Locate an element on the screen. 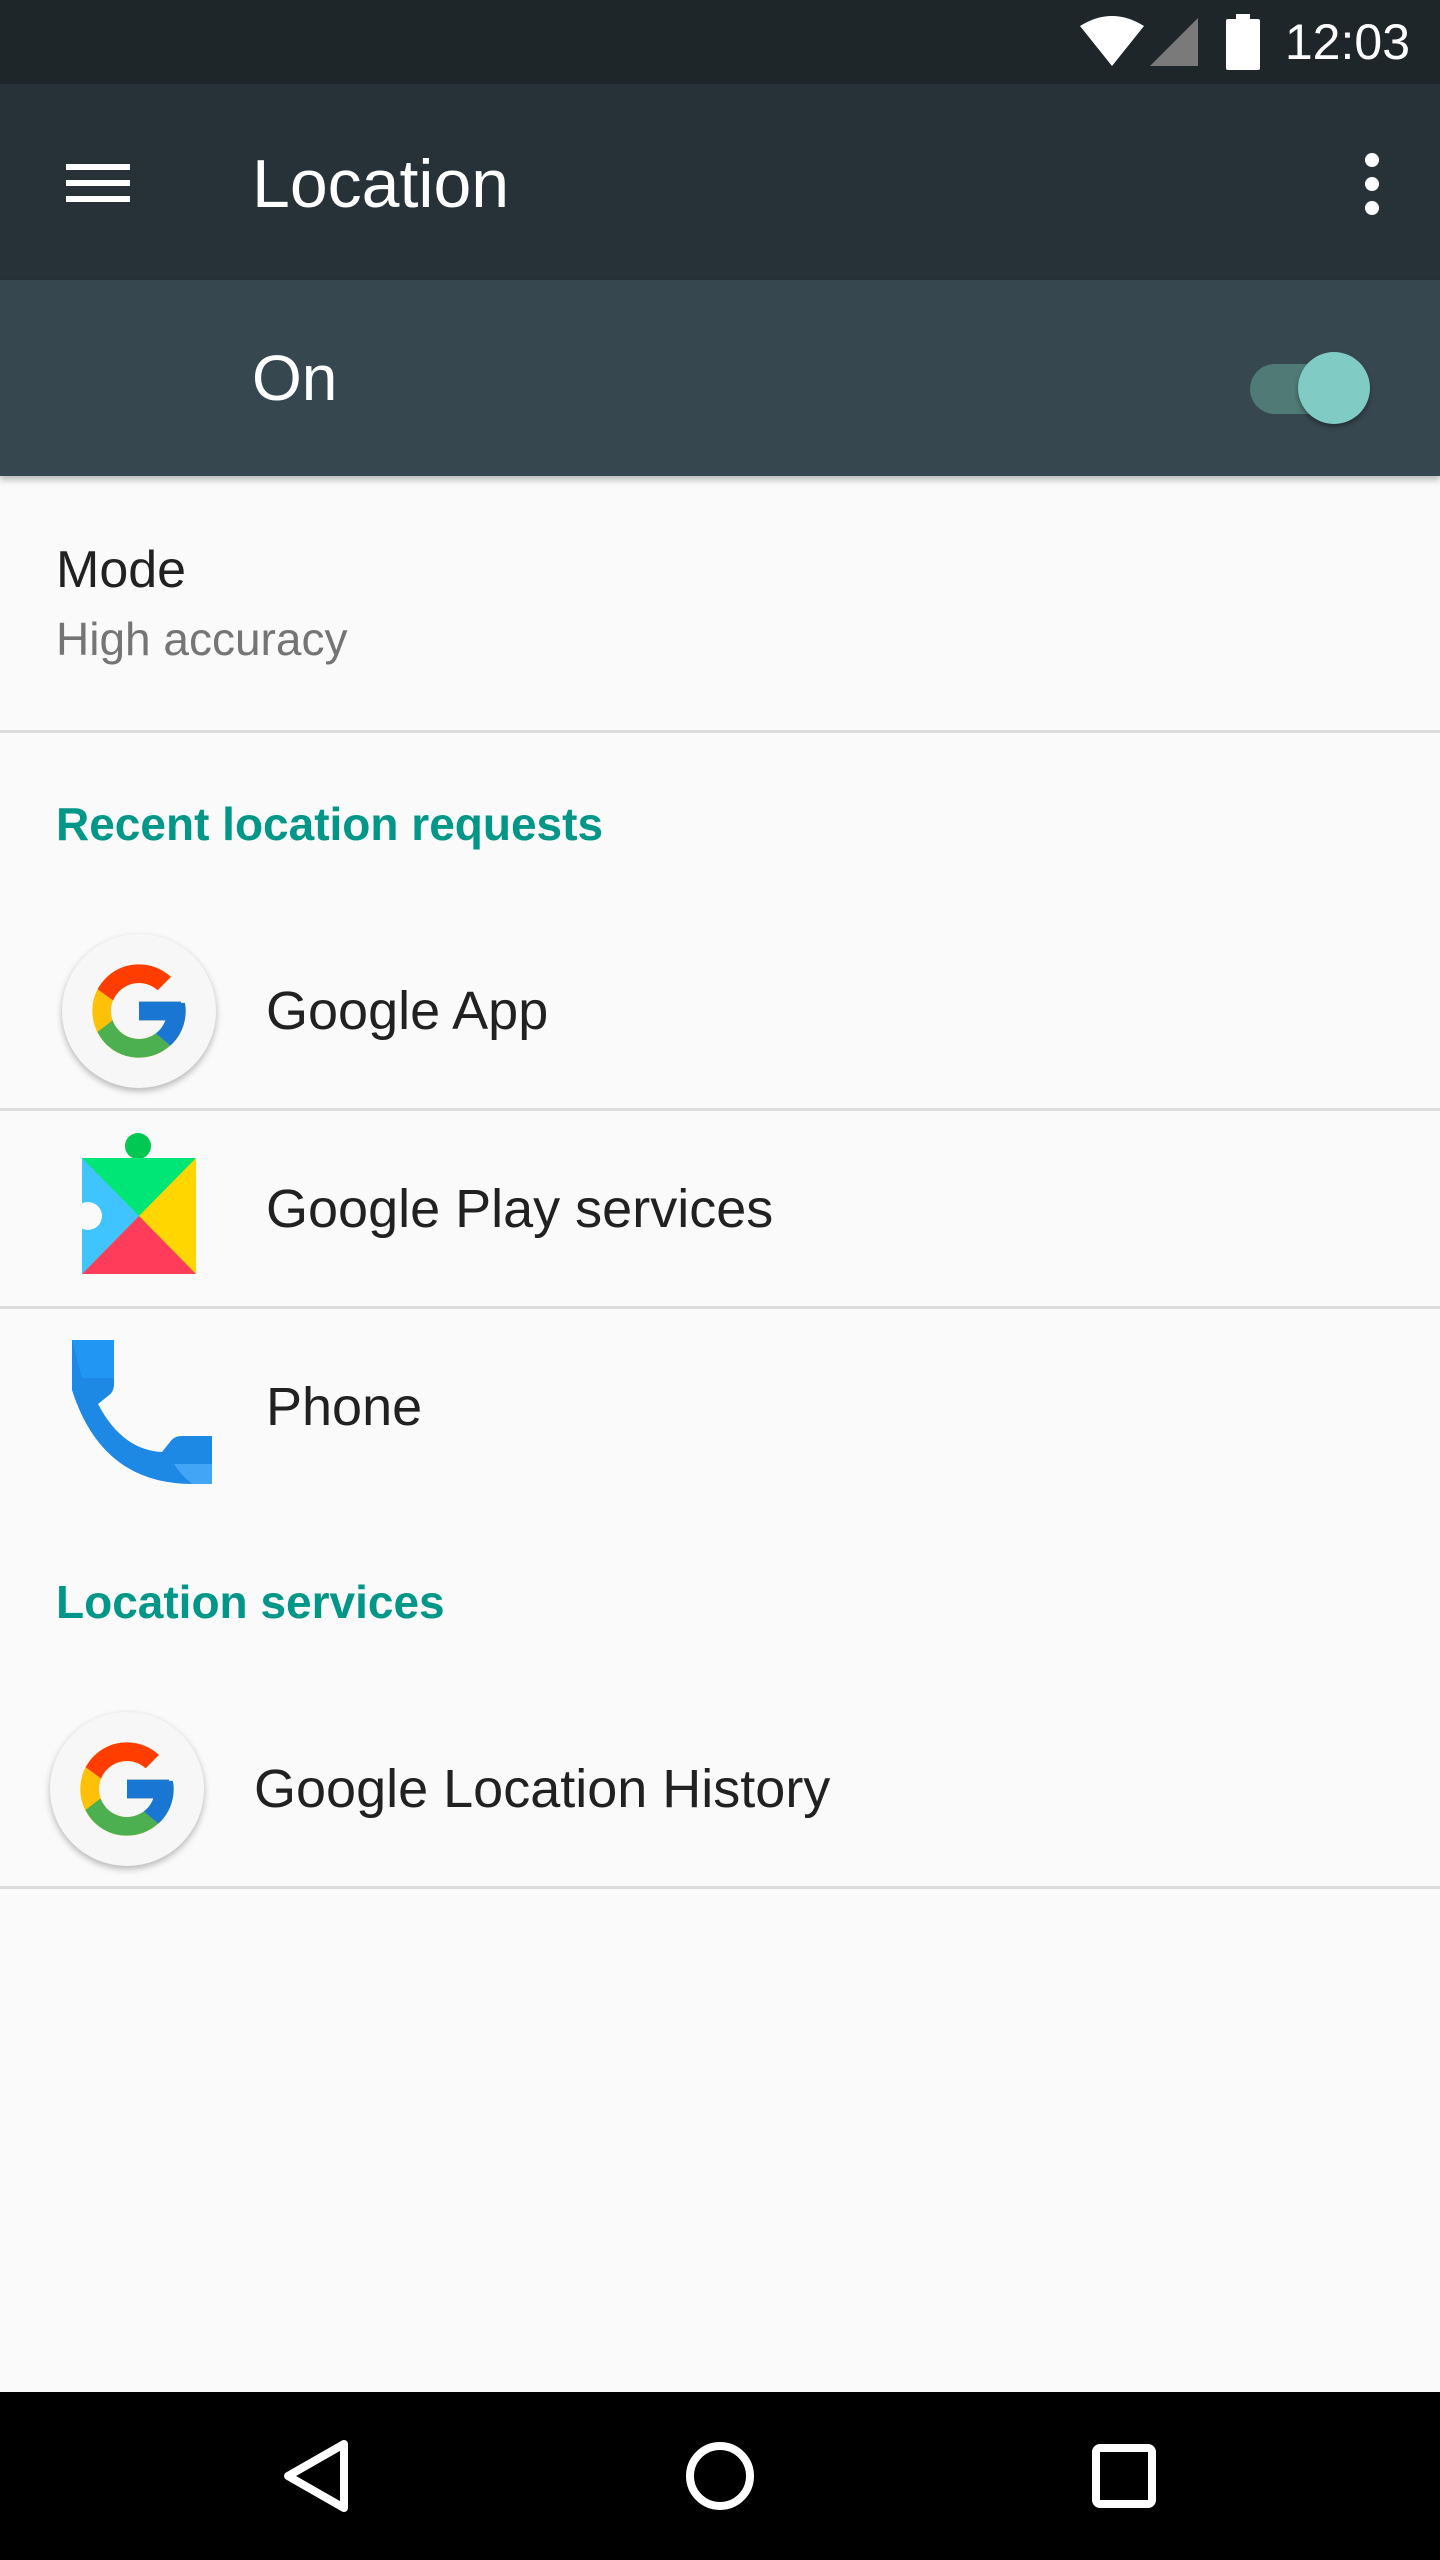  list-item-google-location-history: Google Location History is located at coordinates (720, 1790).